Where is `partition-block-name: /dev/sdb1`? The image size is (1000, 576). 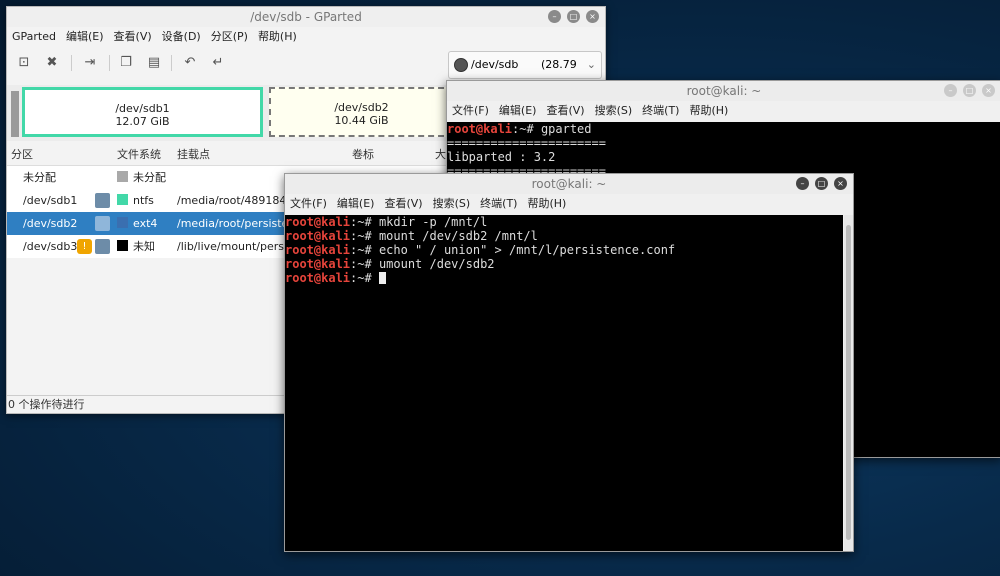
partition-block-name: /dev/sdb1 is located at coordinates (142, 108).